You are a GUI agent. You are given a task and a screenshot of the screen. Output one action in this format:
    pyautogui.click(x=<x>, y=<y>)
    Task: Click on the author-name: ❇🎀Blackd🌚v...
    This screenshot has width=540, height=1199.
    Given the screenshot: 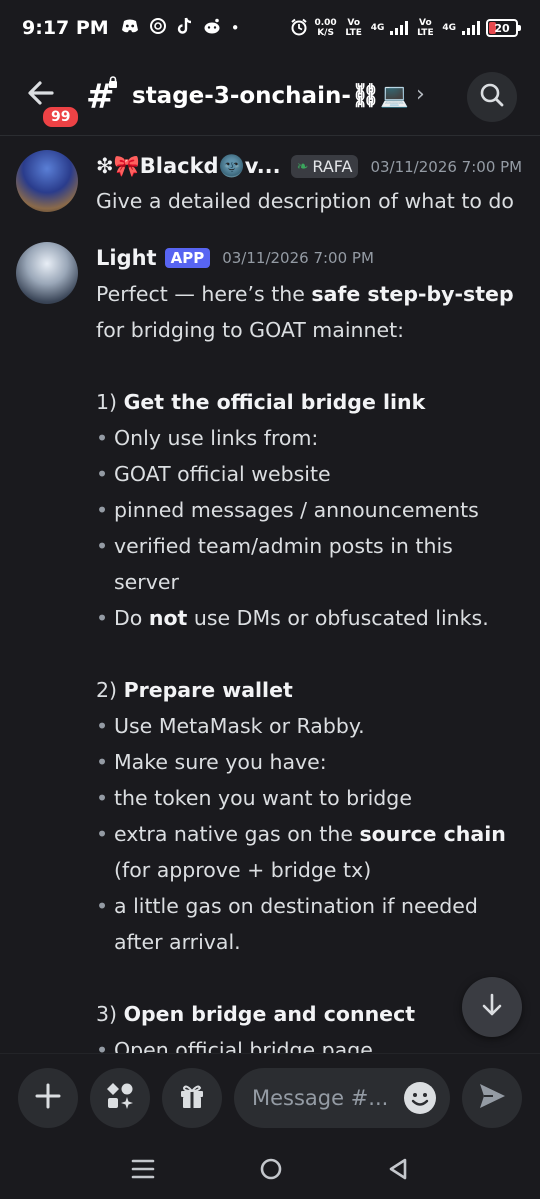 What is the action you would take?
    pyautogui.click(x=188, y=166)
    